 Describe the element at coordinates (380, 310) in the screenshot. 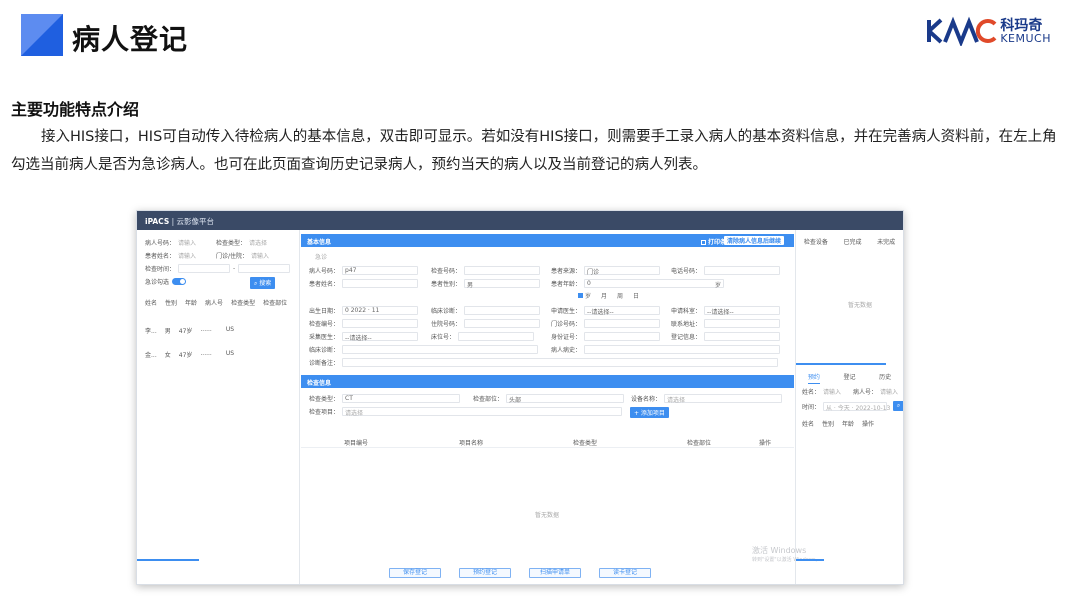

I see `birth-input: 0 2022 · 11` at that location.